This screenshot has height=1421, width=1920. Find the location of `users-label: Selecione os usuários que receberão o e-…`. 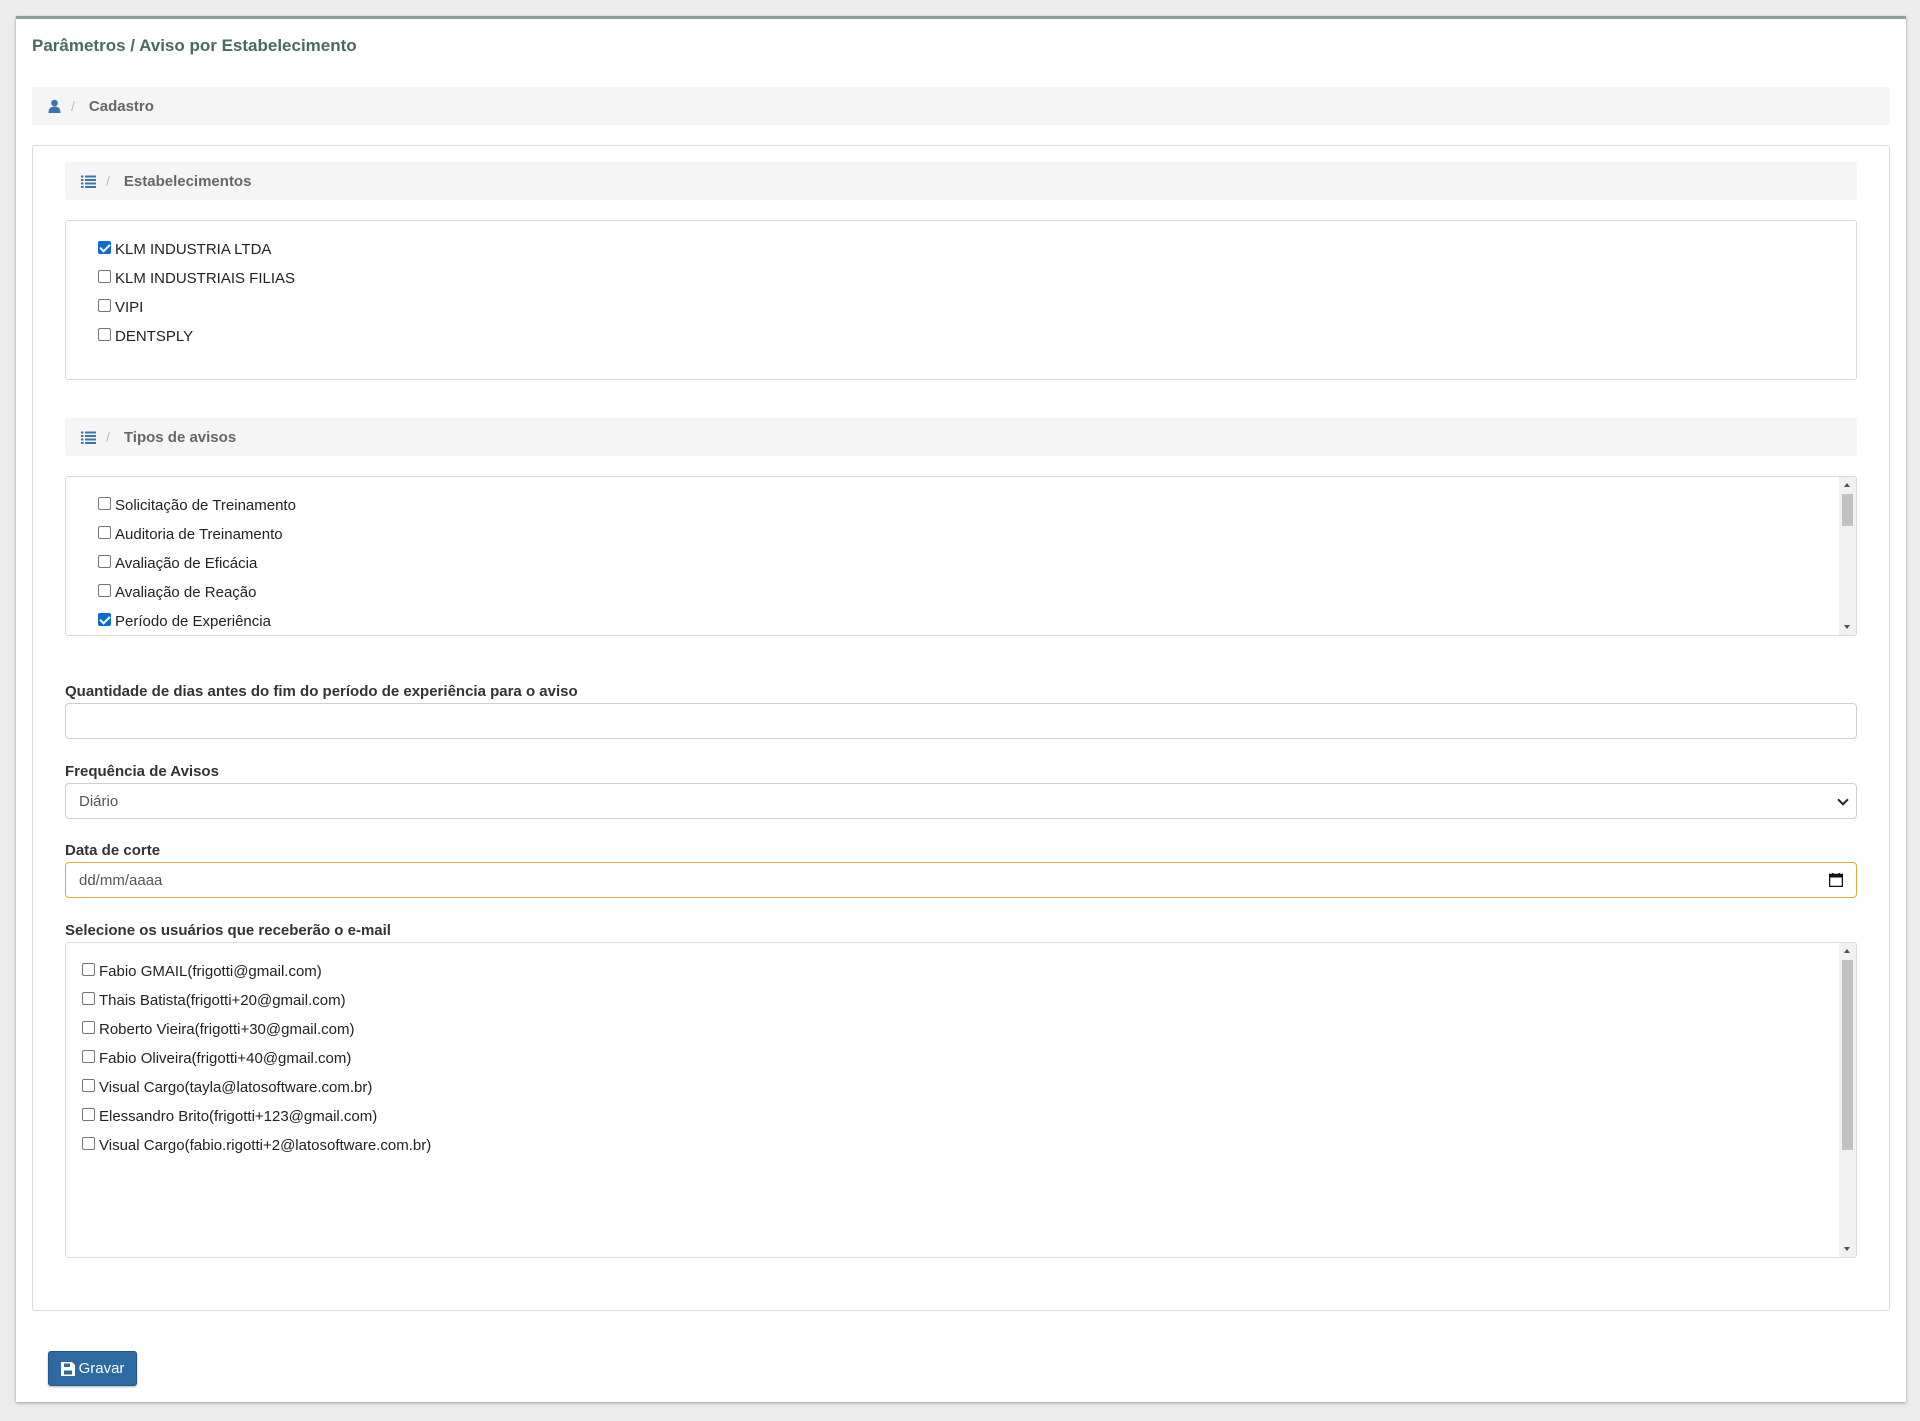

users-label: Selecione os usuários que receberão o e-… is located at coordinates (228, 930).